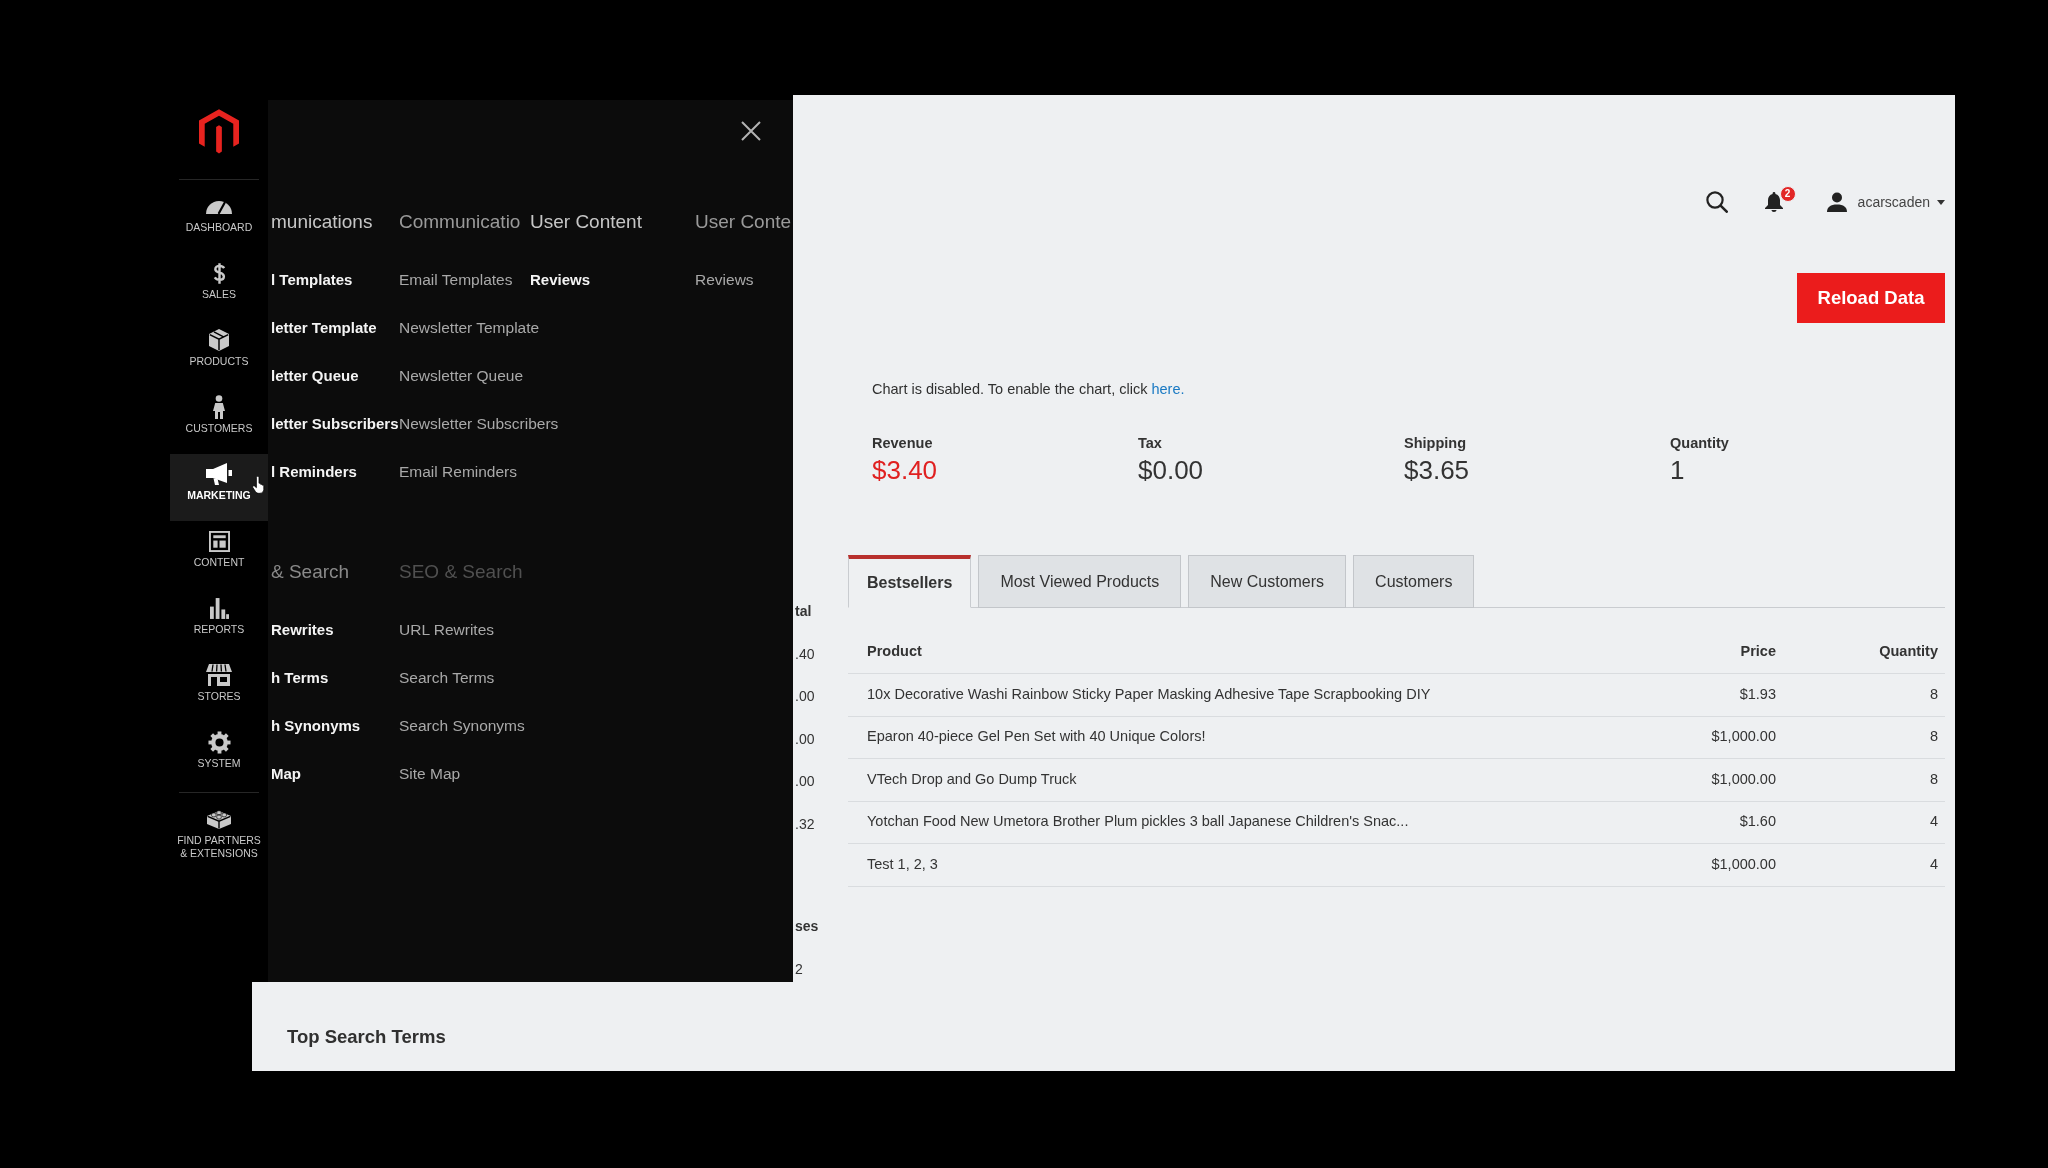 This screenshot has height=1168, width=2048. I want to click on menu-link: Email Reminders, so click(458, 472).